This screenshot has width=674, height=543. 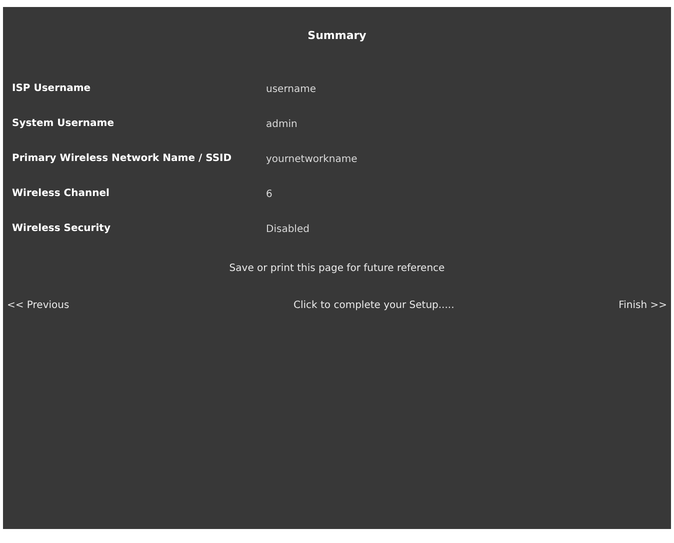 What do you see at coordinates (269, 195) in the screenshot?
I see `field-value: 6` at bounding box center [269, 195].